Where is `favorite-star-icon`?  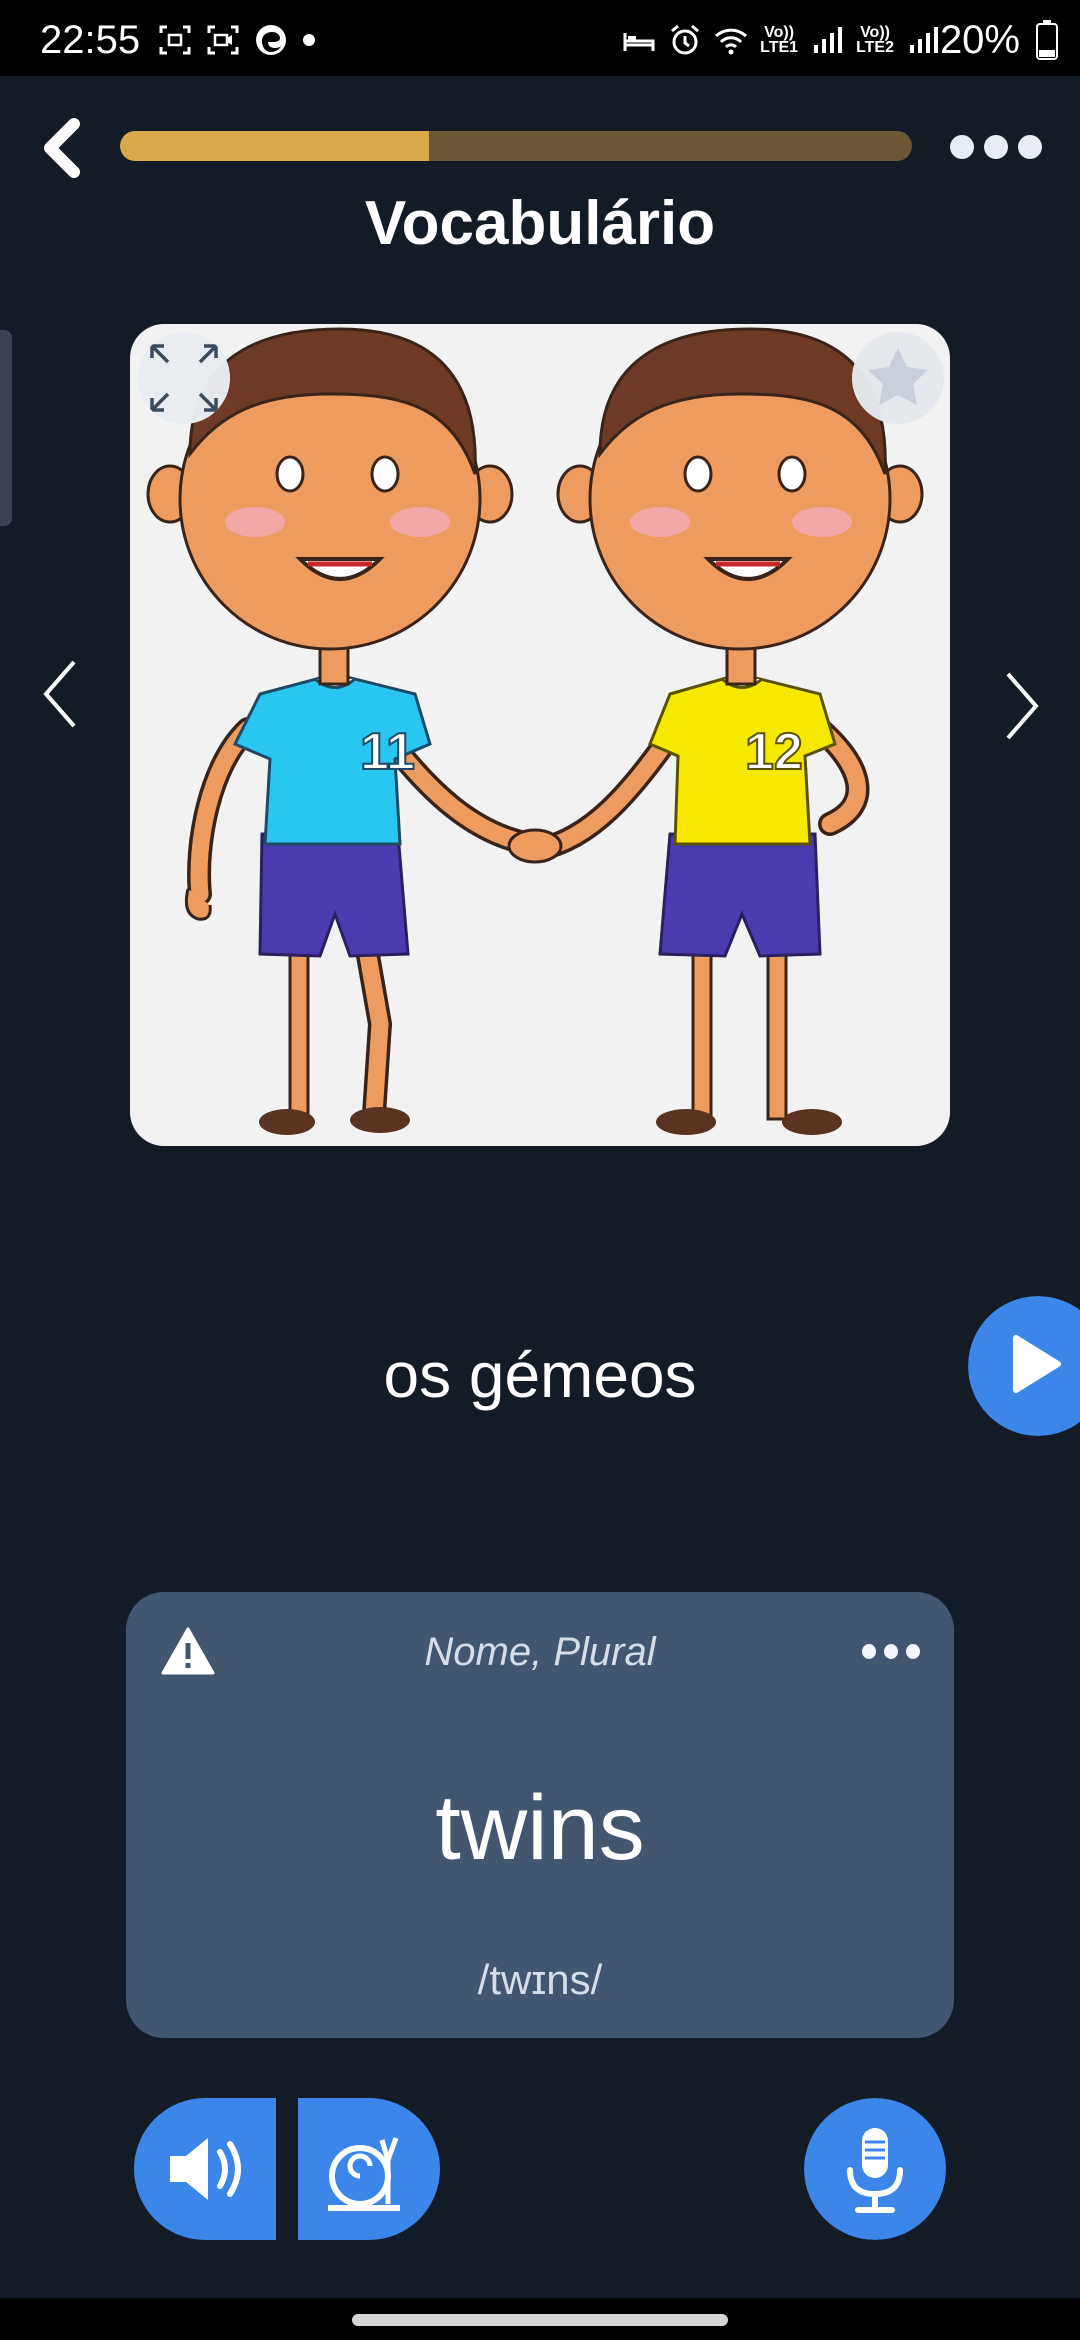 favorite-star-icon is located at coordinates (898, 378).